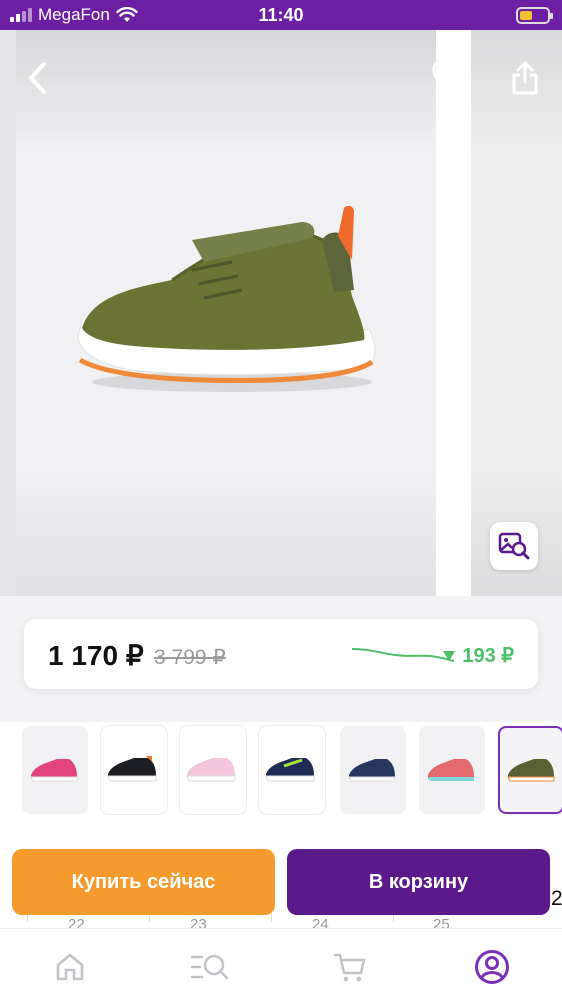 This screenshot has width=562, height=1000. Describe the element at coordinates (281, 964) in the screenshot. I see `bottom-tab-bar` at that location.